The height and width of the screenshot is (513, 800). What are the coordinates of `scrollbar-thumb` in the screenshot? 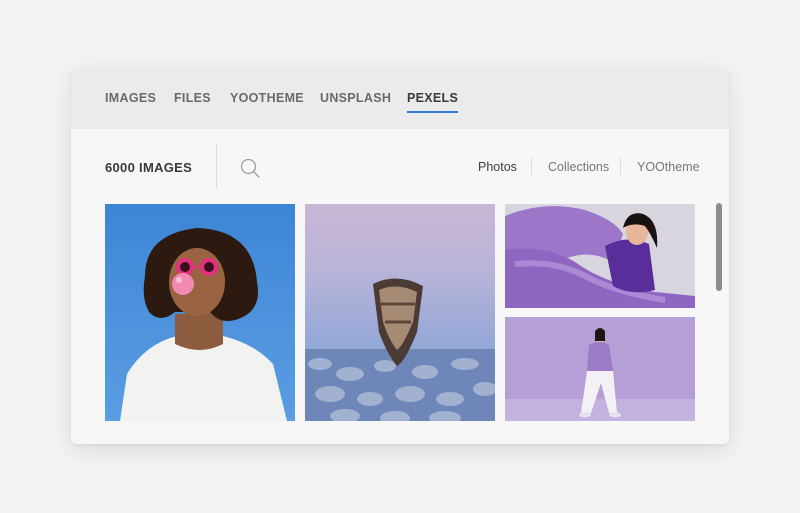 It's located at (719, 247).